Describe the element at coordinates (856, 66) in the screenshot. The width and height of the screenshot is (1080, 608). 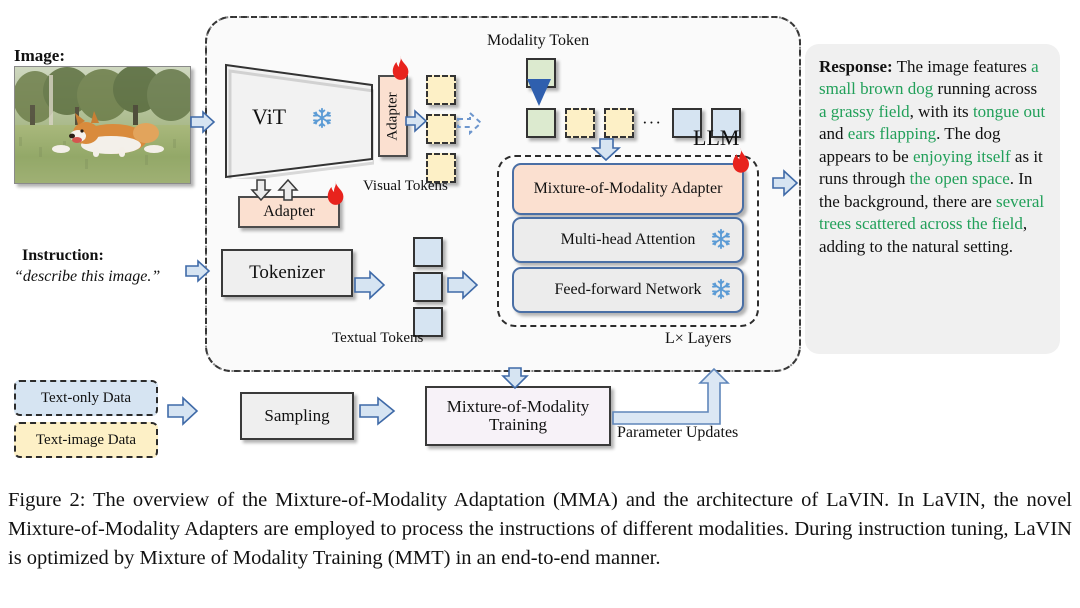
I see `response-prefix: Response:` at that location.